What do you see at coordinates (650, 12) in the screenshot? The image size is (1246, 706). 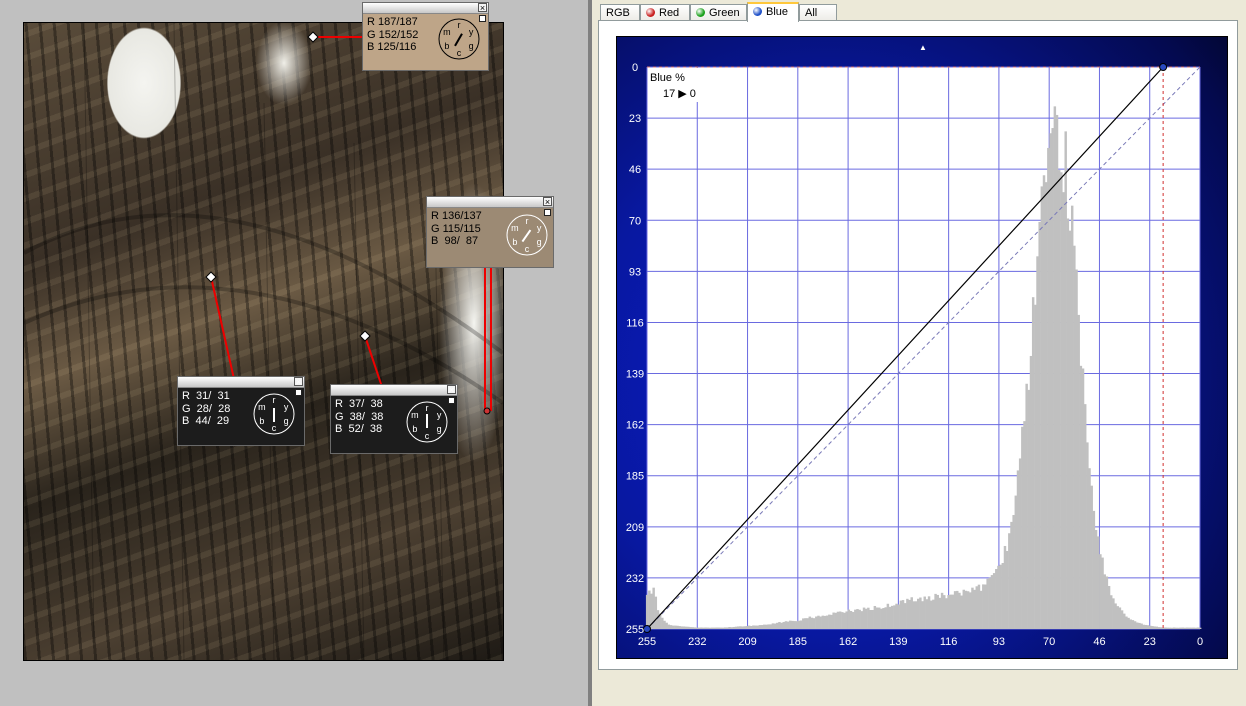 I see `red-dot-icon` at bounding box center [650, 12].